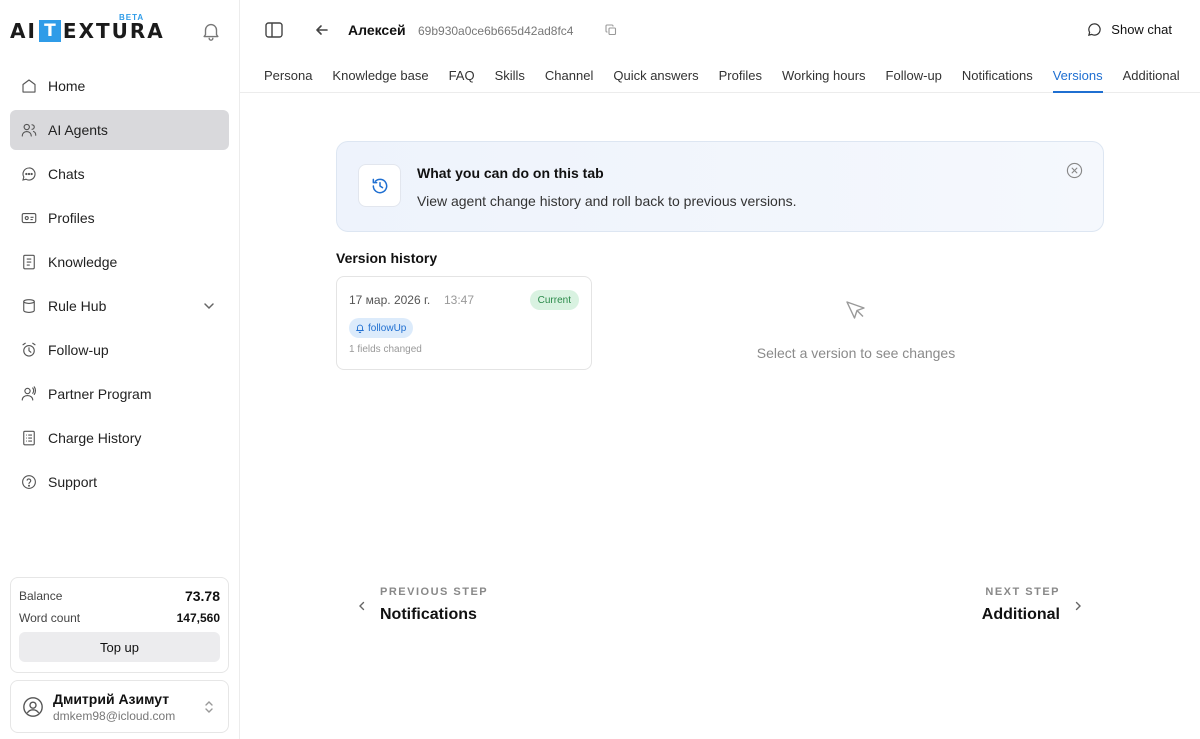  I want to click on previous-step-button: PREVIOUS STEP Notifications, so click(422, 605).